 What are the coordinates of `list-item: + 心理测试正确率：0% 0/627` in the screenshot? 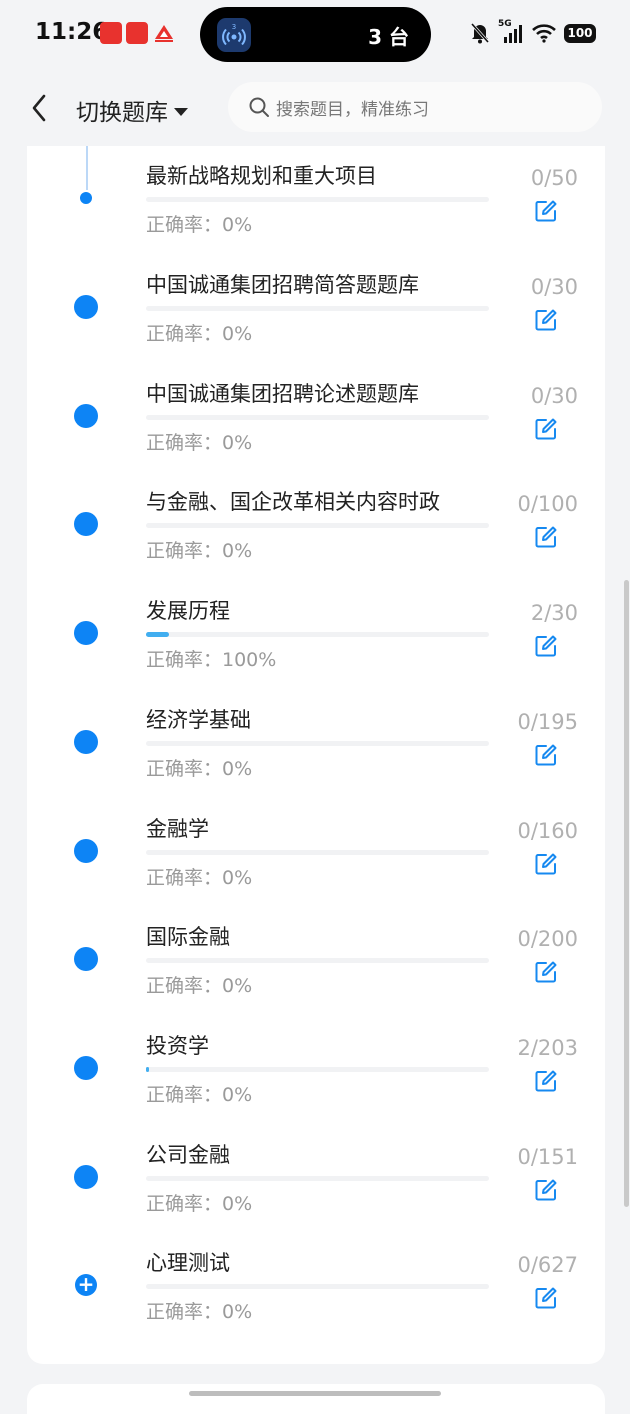 It's located at (316, 1287).